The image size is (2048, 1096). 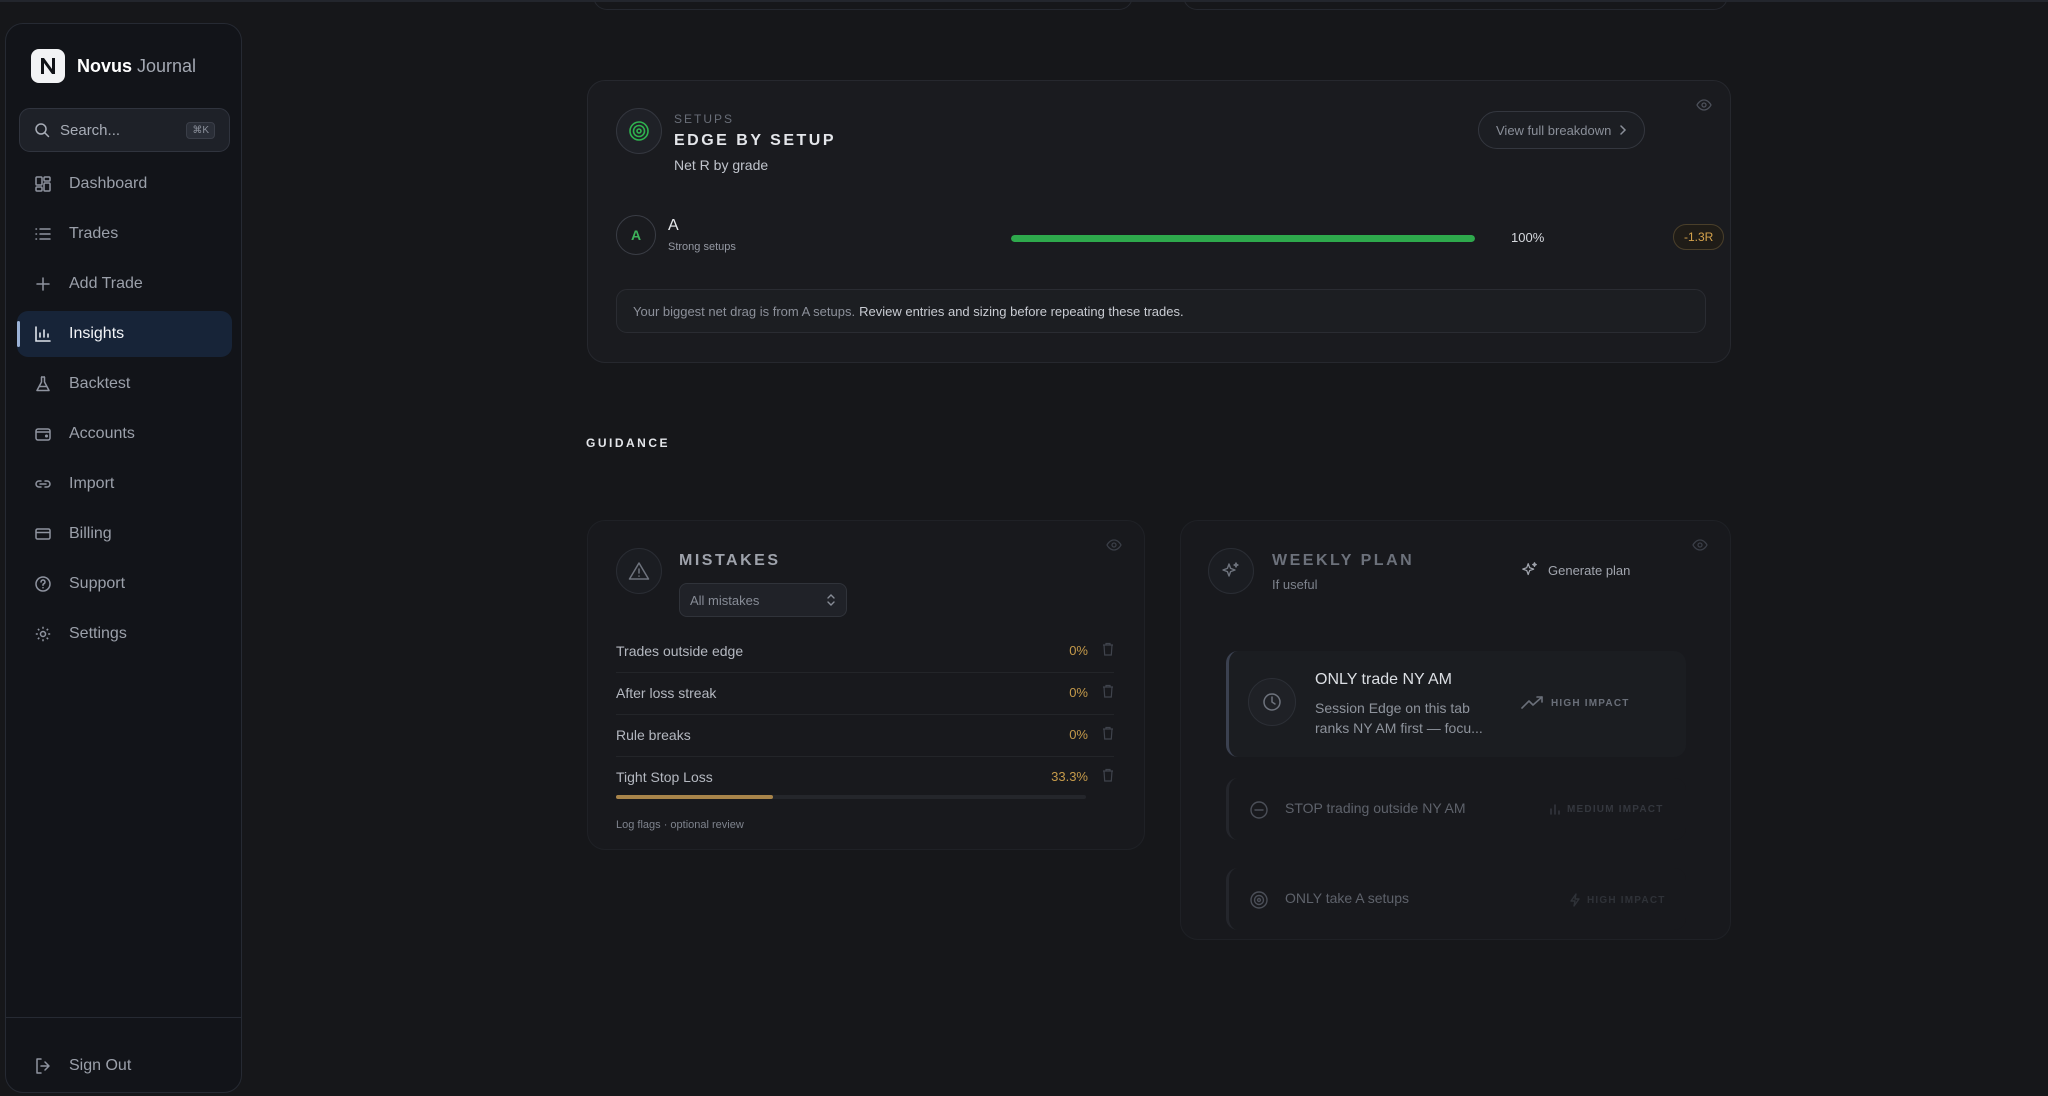 What do you see at coordinates (92, 483) in the screenshot?
I see `sidebar-item-label: Import` at bounding box center [92, 483].